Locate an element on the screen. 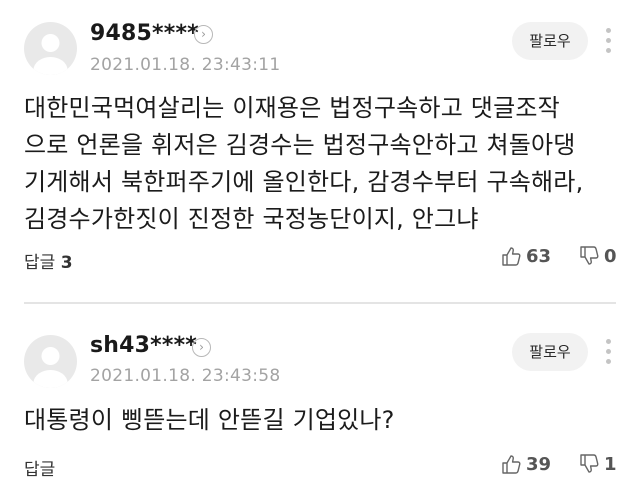 The image size is (640, 502). nickname: sh43**** is located at coordinates (143, 345).